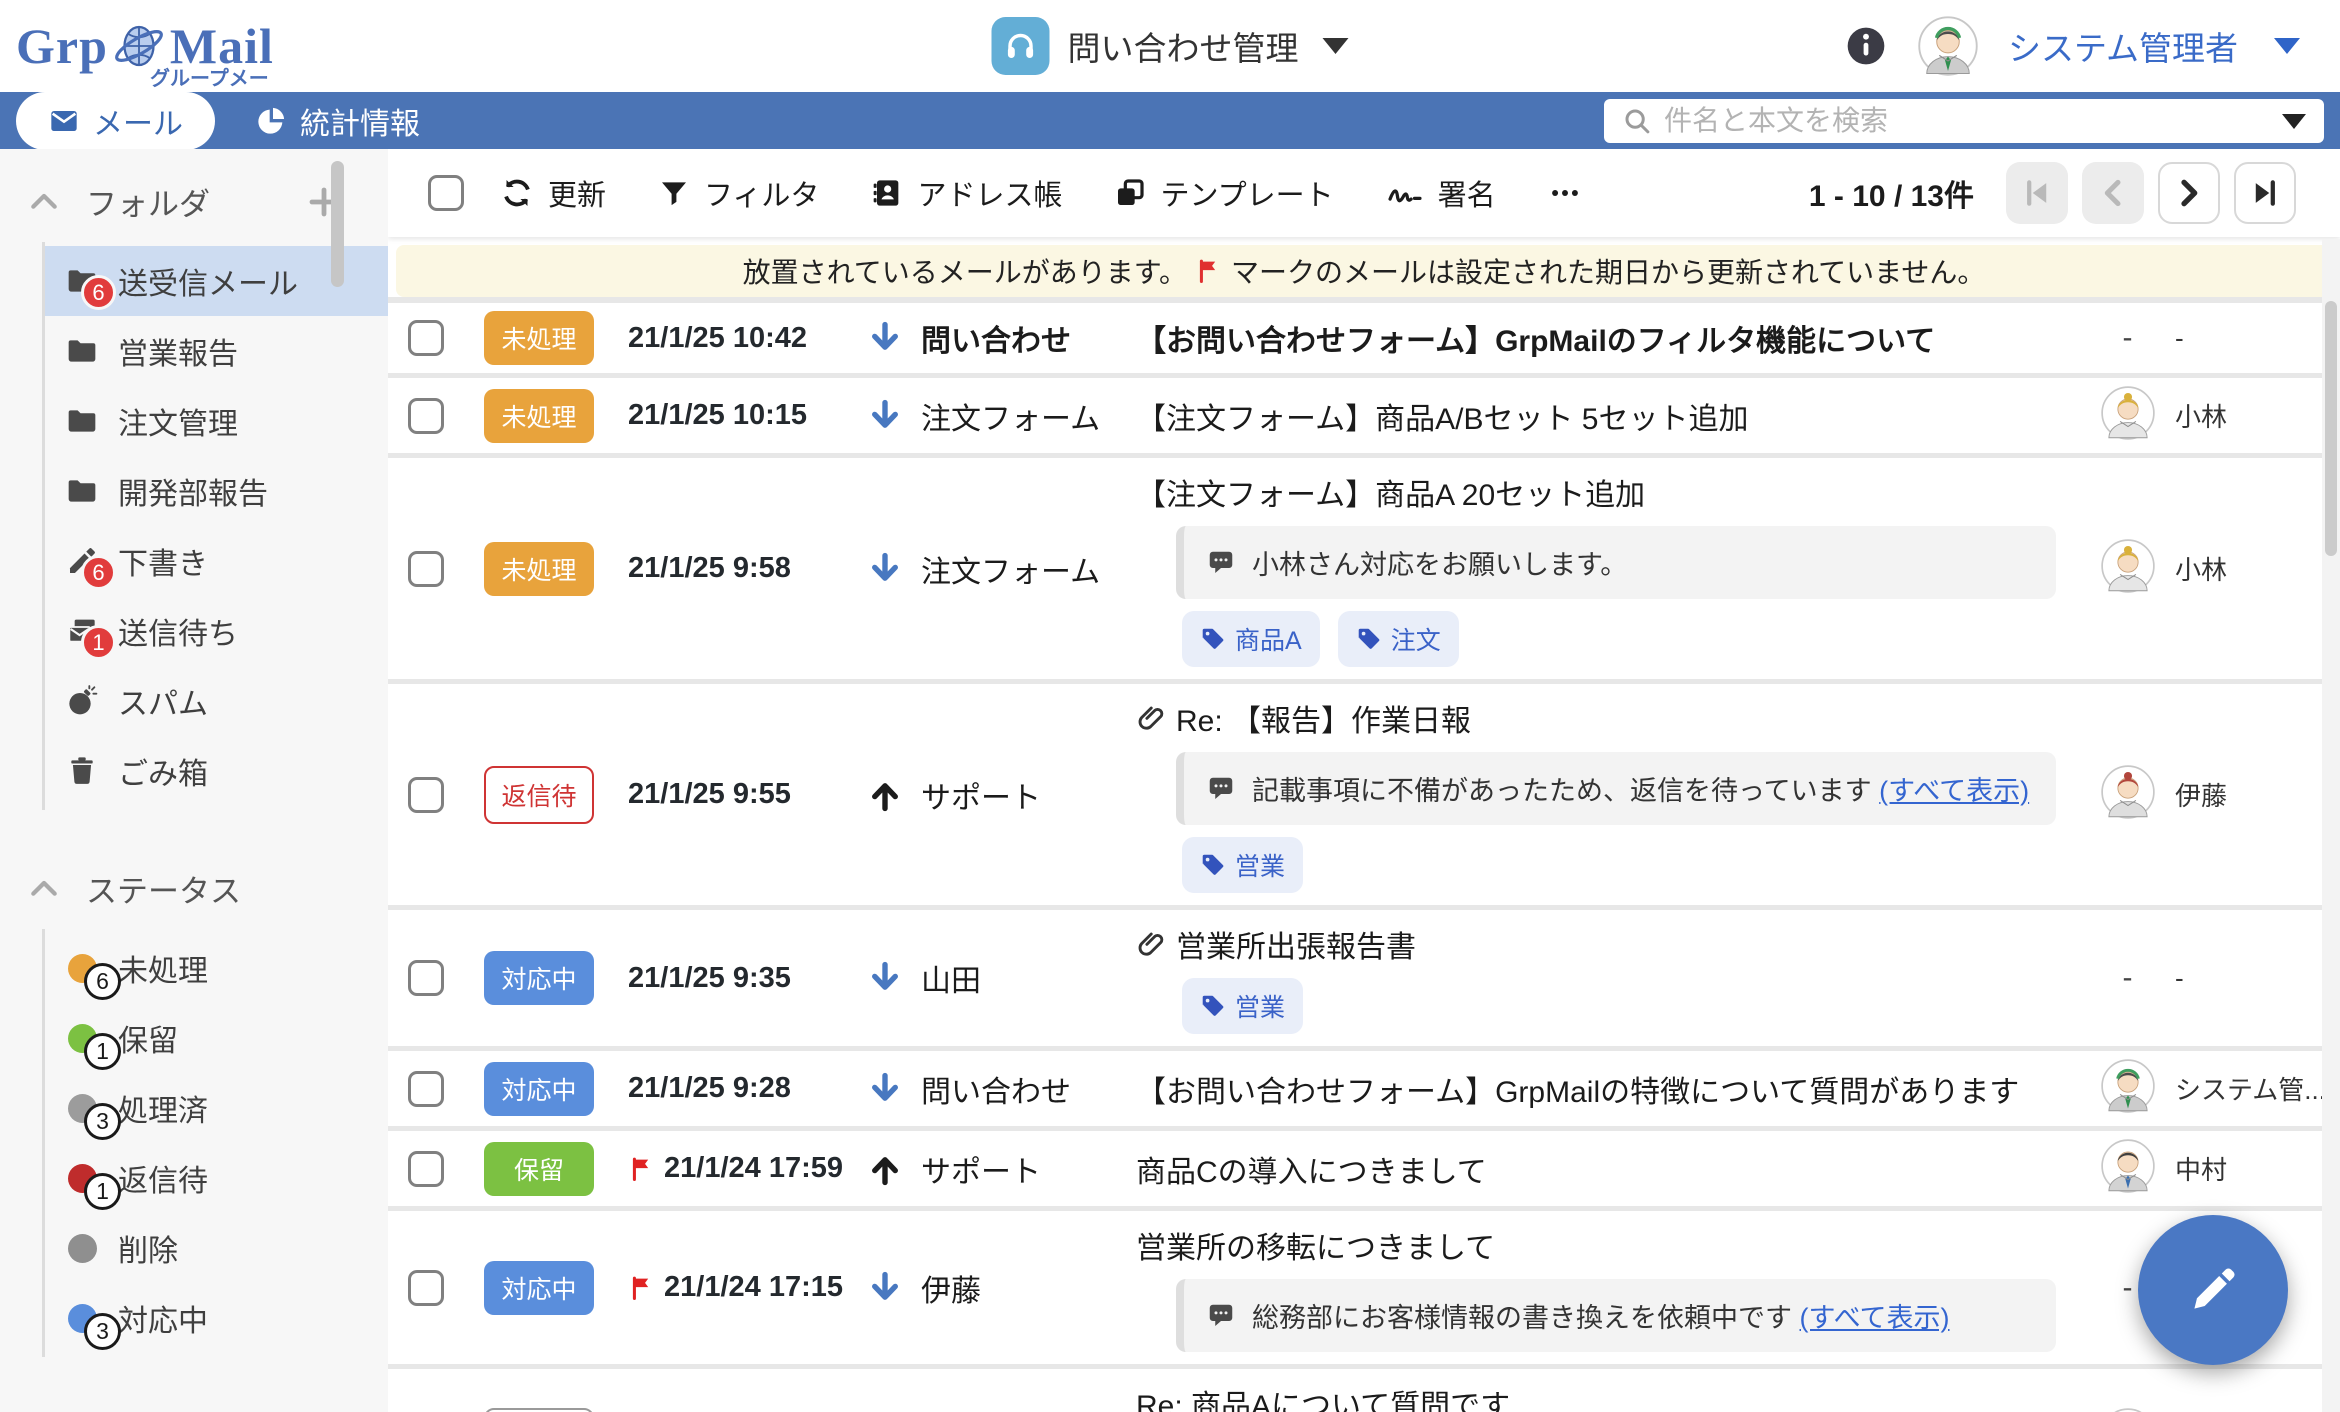 Image resolution: width=2340 pixels, height=1412 pixels. Describe the element at coordinates (577, 196) in the screenshot. I see `toolbar-button-label: 更新` at that location.